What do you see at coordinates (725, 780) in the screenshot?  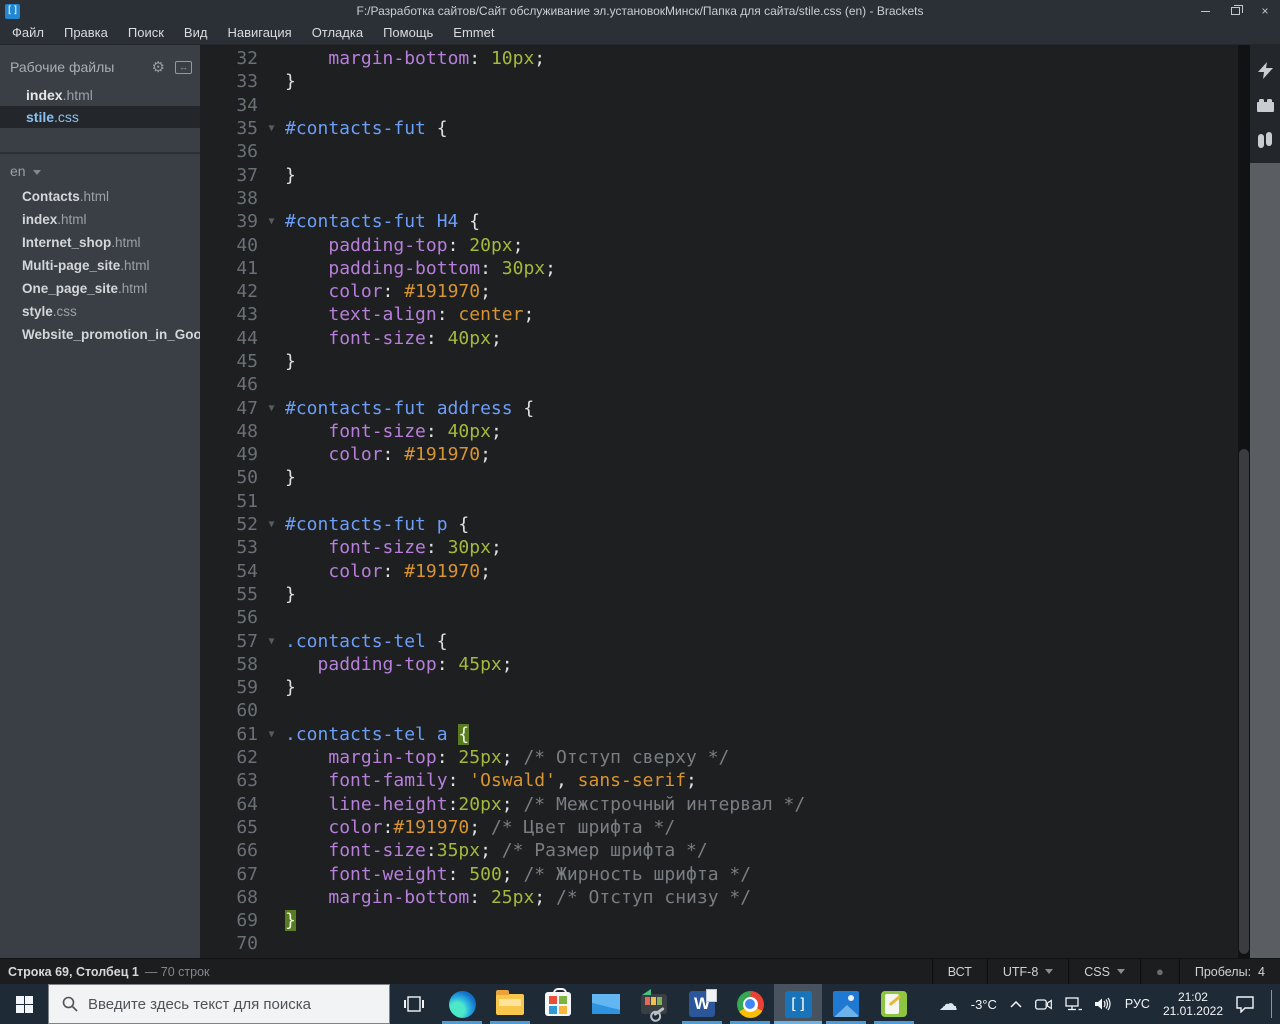 I see `code-line-63: 63 font-family: 'Oswald', sans-serif;` at bounding box center [725, 780].